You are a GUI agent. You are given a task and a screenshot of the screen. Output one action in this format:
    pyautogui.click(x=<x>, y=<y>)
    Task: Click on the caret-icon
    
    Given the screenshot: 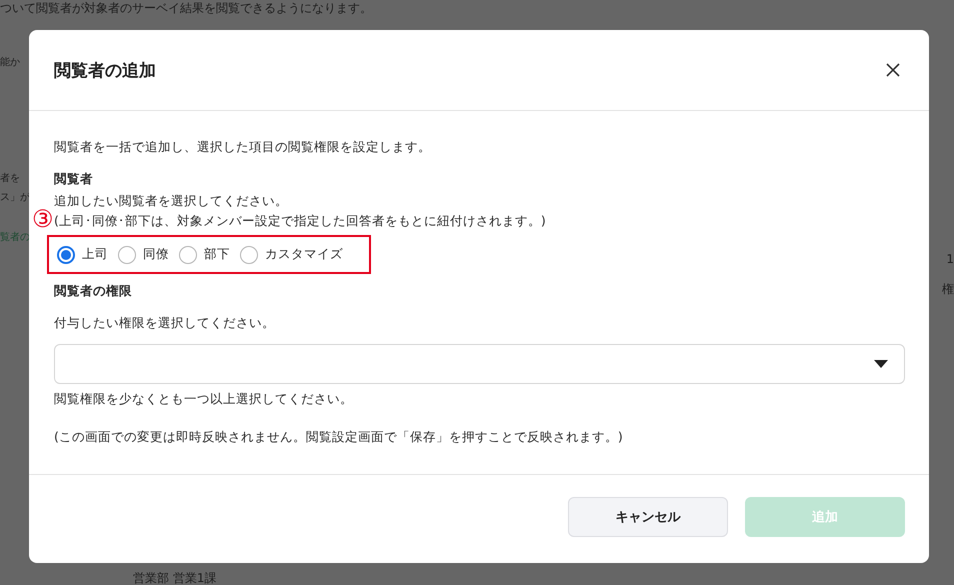 What is the action you would take?
    pyautogui.click(x=881, y=364)
    